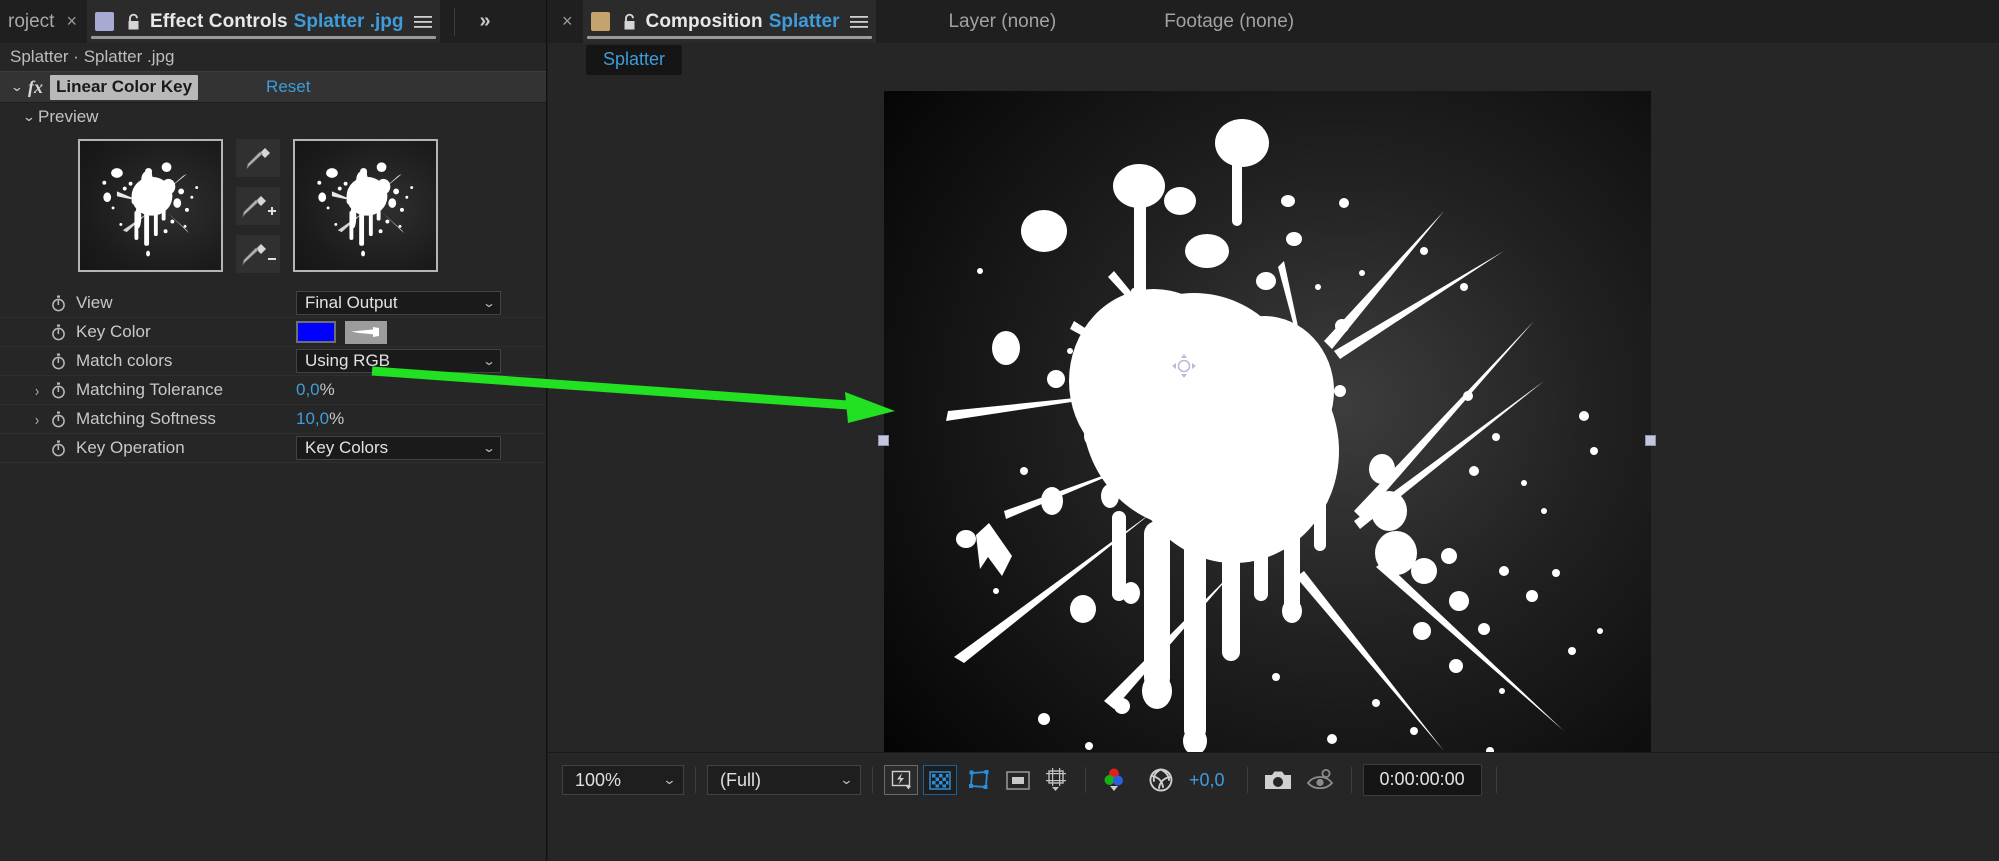  Describe the element at coordinates (17, 87) in the screenshot. I see `twirl-down-icon: ⌄` at that location.